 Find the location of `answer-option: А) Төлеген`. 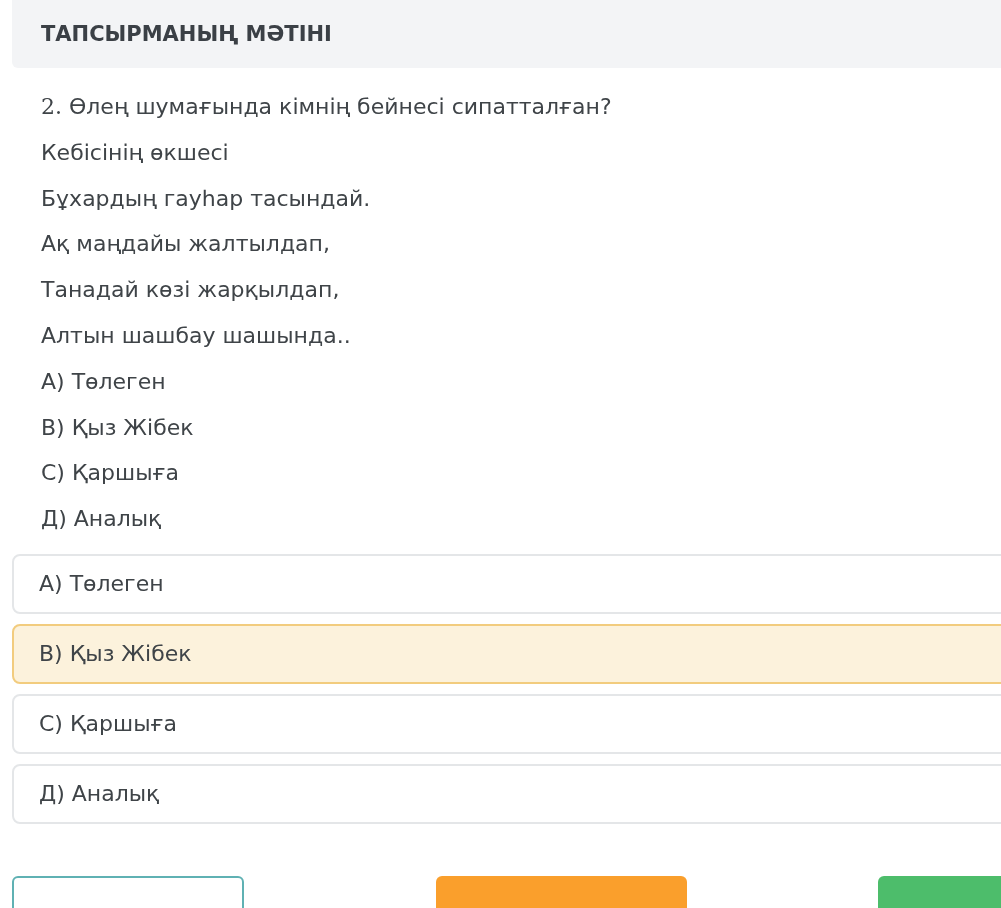

answer-option: А) Төлеген is located at coordinates (506, 583).